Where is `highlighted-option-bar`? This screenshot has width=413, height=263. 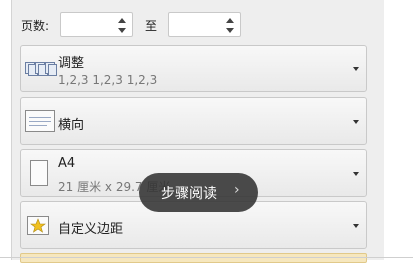 highlighted-option-bar is located at coordinates (193, 258).